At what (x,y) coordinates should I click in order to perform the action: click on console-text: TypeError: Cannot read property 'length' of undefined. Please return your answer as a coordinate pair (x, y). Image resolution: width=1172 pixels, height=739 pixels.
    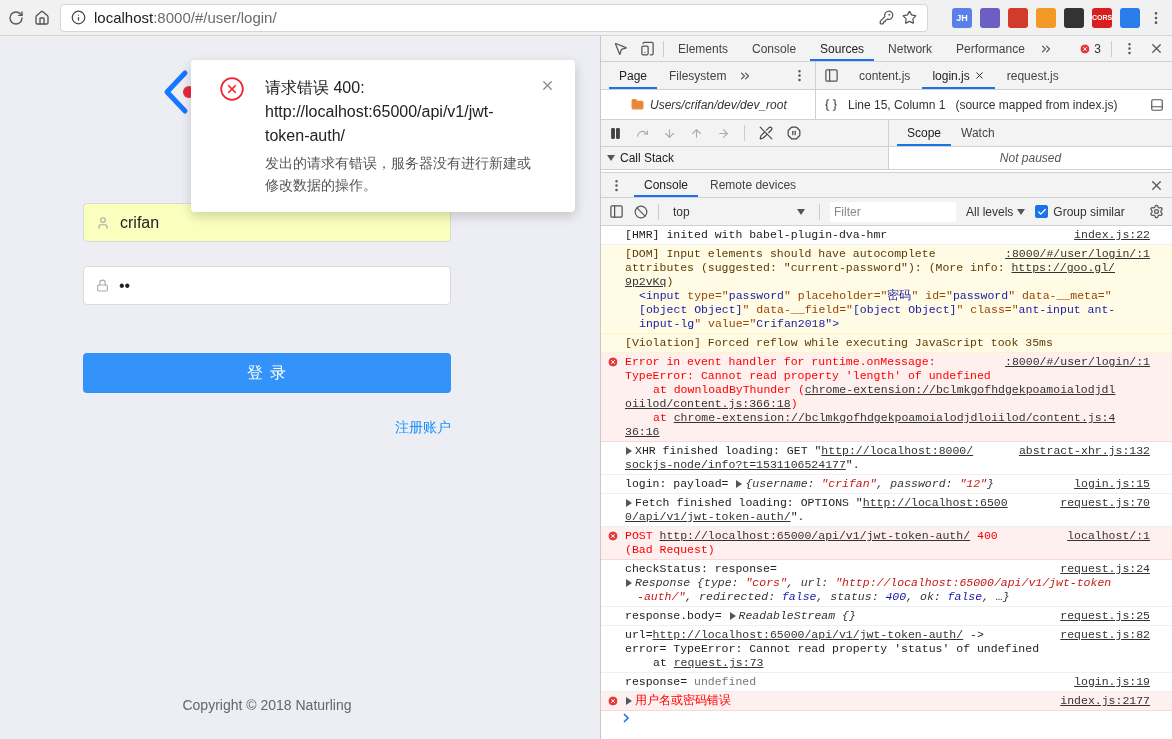
    Looking at the image, I should click on (808, 376).